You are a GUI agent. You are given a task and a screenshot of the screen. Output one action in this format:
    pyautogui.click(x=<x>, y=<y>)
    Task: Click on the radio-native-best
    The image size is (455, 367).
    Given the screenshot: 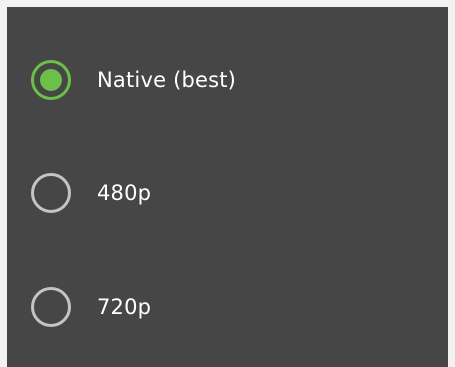 What is the action you would take?
    pyautogui.click(x=51, y=80)
    